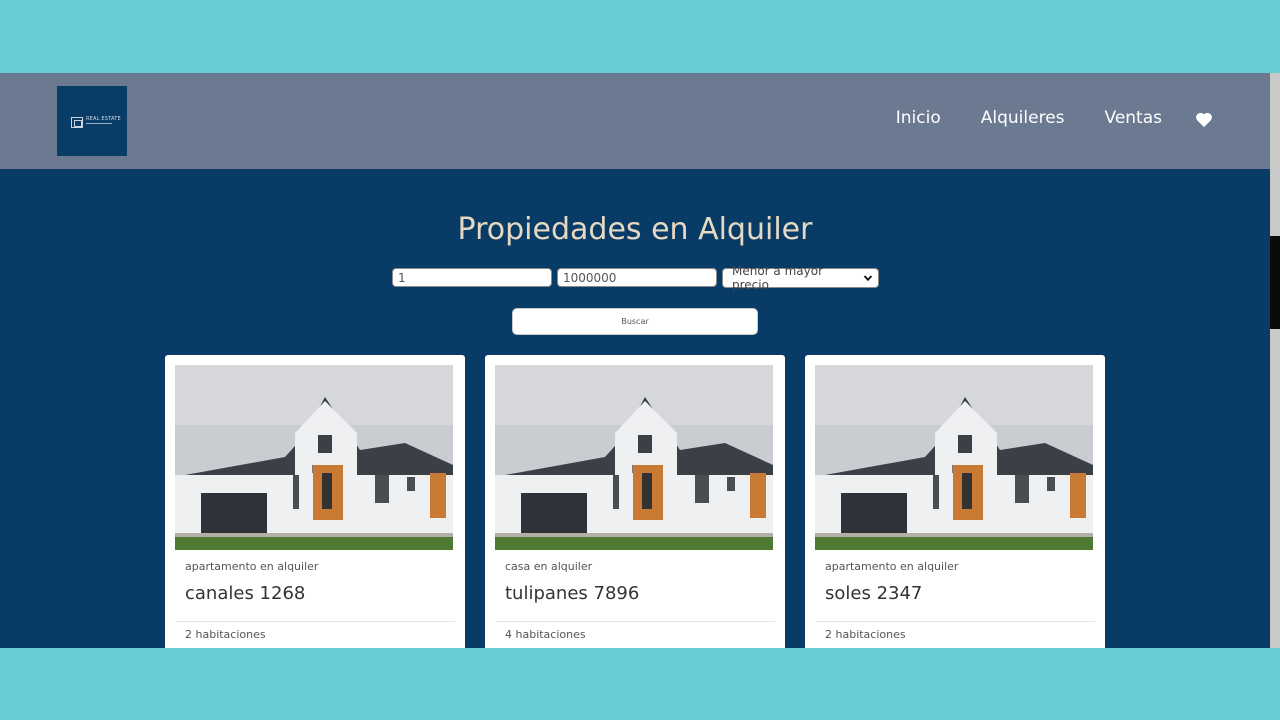  What do you see at coordinates (1275, 282) in the screenshot?
I see `scrollbar-thumb` at bounding box center [1275, 282].